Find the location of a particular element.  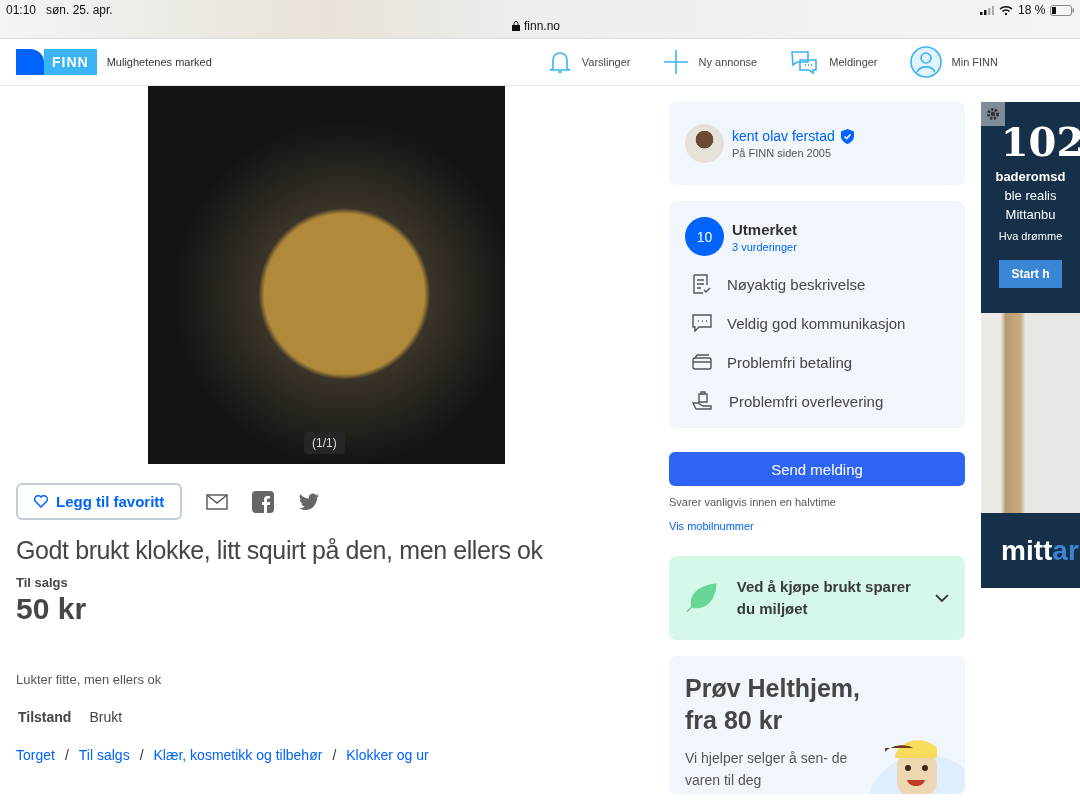

rating-score: 10 is located at coordinates (704, 236).